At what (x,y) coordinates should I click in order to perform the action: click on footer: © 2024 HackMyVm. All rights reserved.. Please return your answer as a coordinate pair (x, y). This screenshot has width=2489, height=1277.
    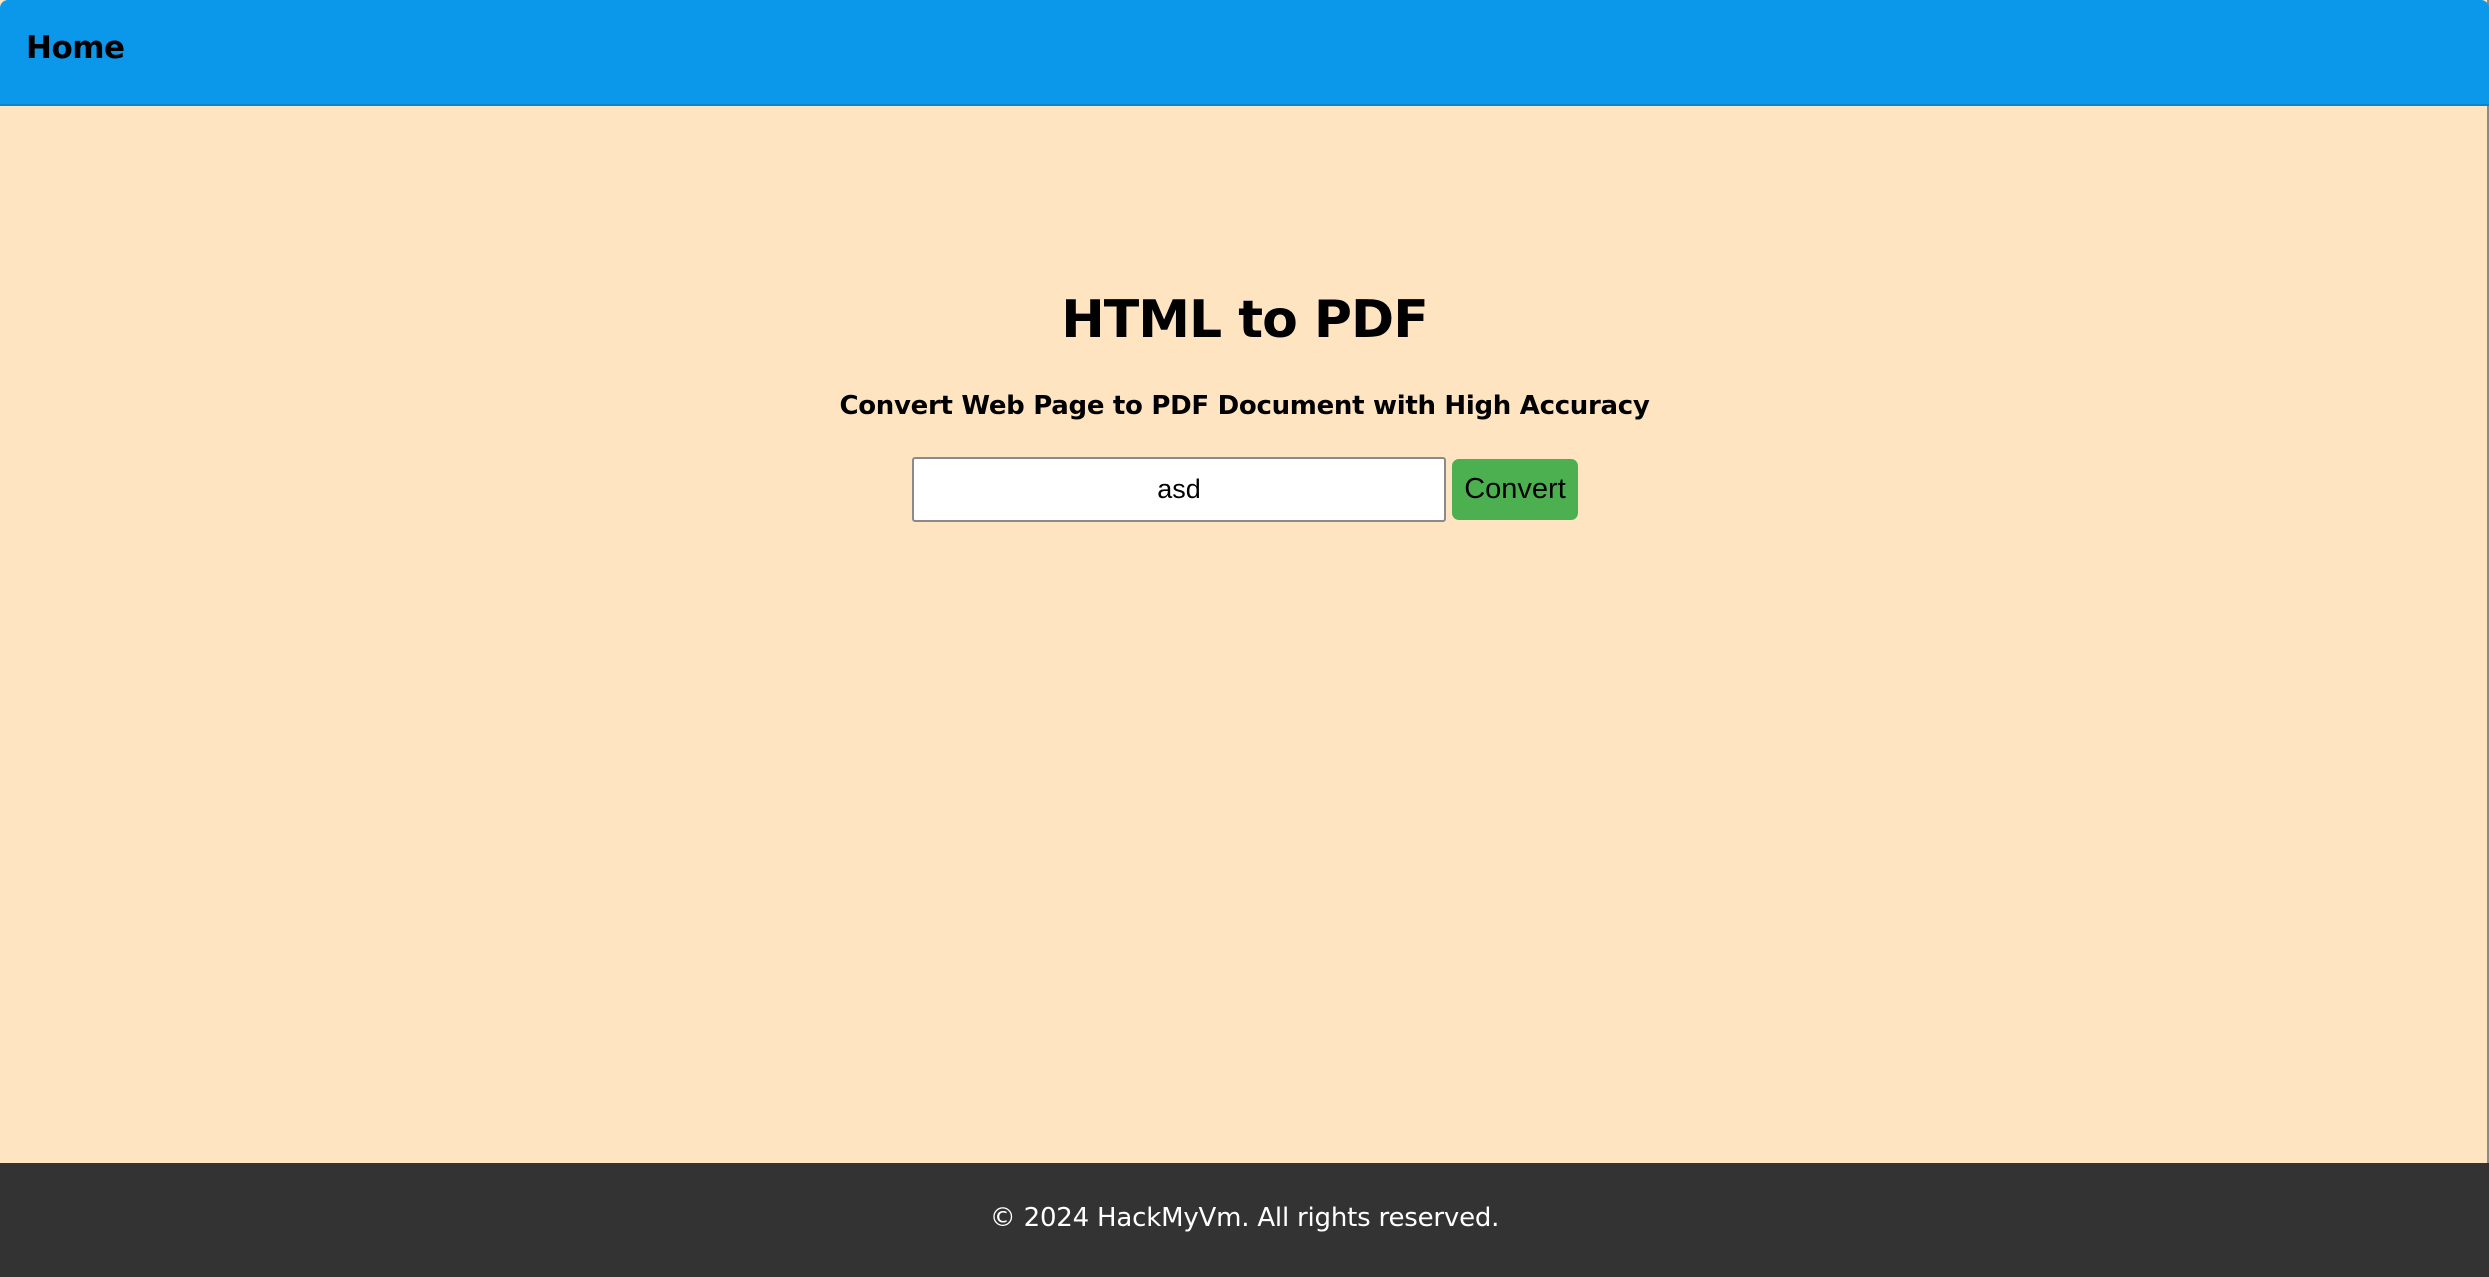
    Looking at the image, I should click on (1244, 1220).